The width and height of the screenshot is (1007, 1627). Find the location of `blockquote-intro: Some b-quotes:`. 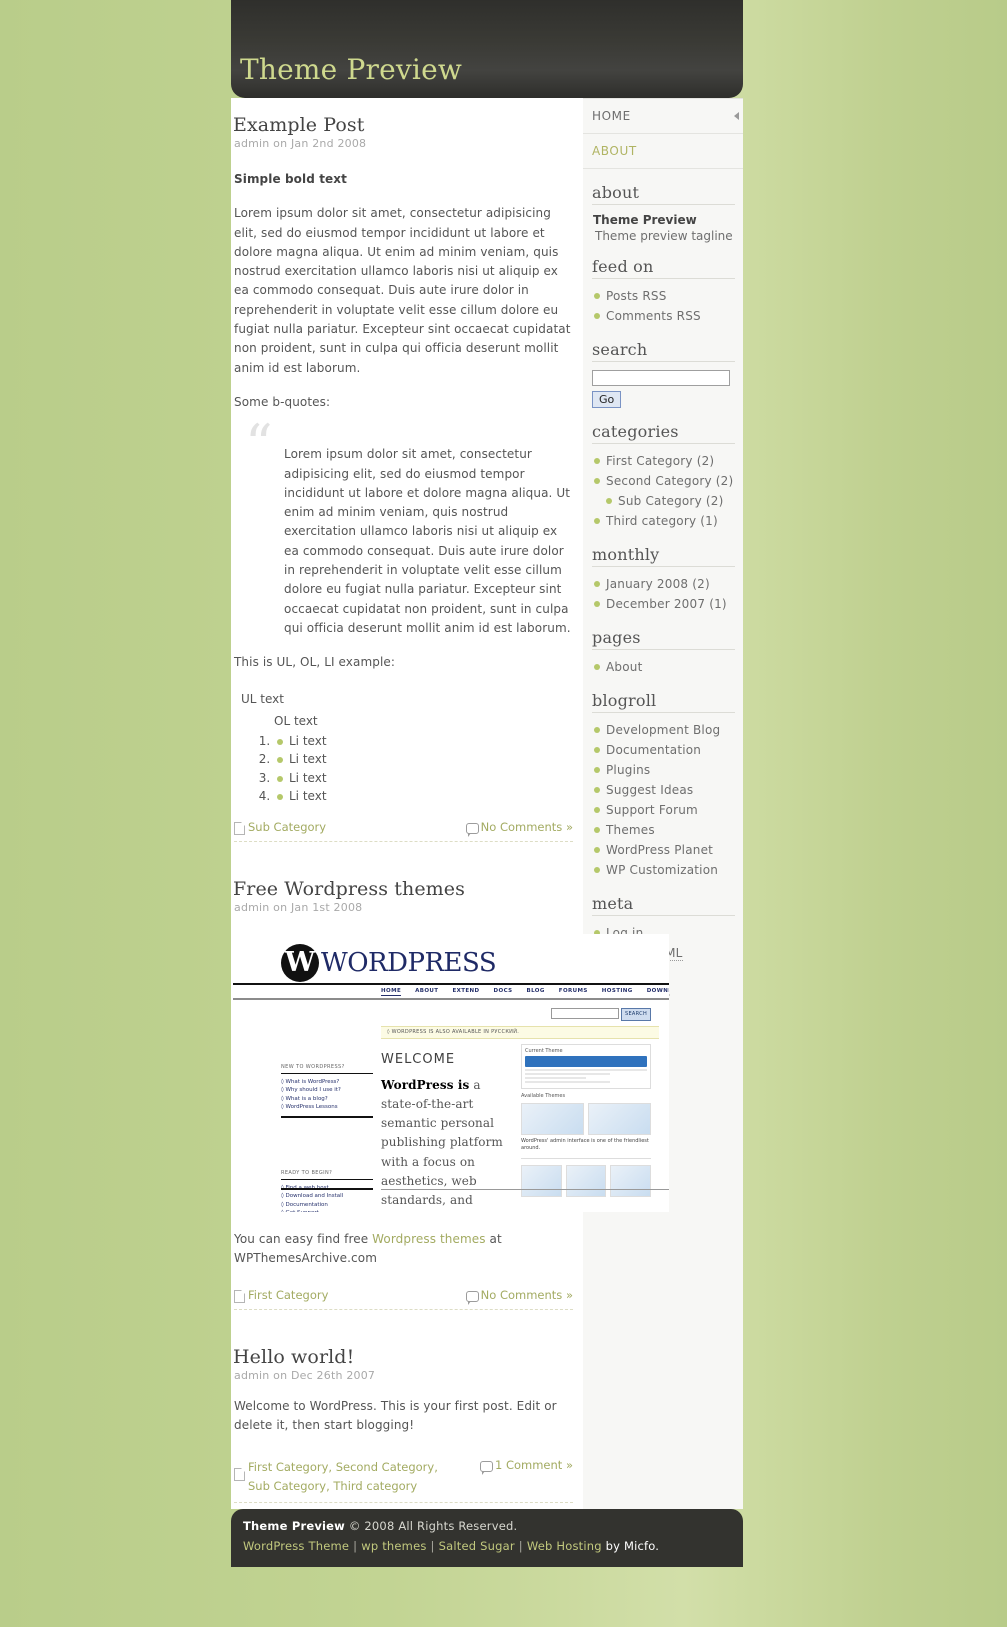

blockquote-intro: Some b-quotes: is located at coordinates (282, 401).